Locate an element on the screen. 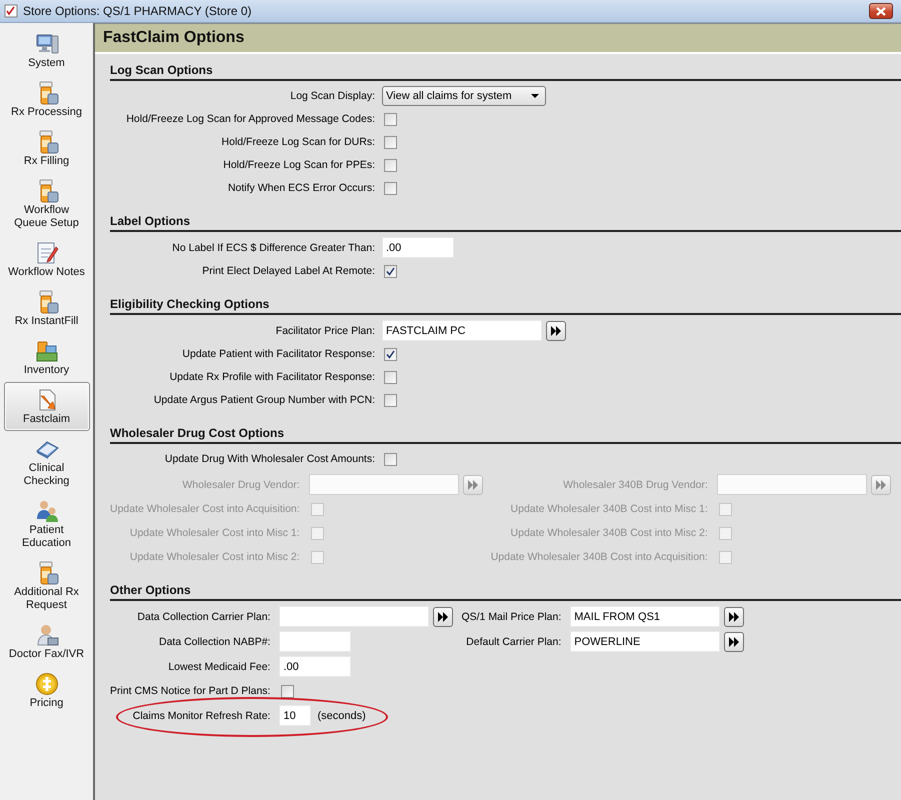 This screenshot has height=800, width=901. field-label: Data Collection NABP#: is located at coordinates (215, 642).